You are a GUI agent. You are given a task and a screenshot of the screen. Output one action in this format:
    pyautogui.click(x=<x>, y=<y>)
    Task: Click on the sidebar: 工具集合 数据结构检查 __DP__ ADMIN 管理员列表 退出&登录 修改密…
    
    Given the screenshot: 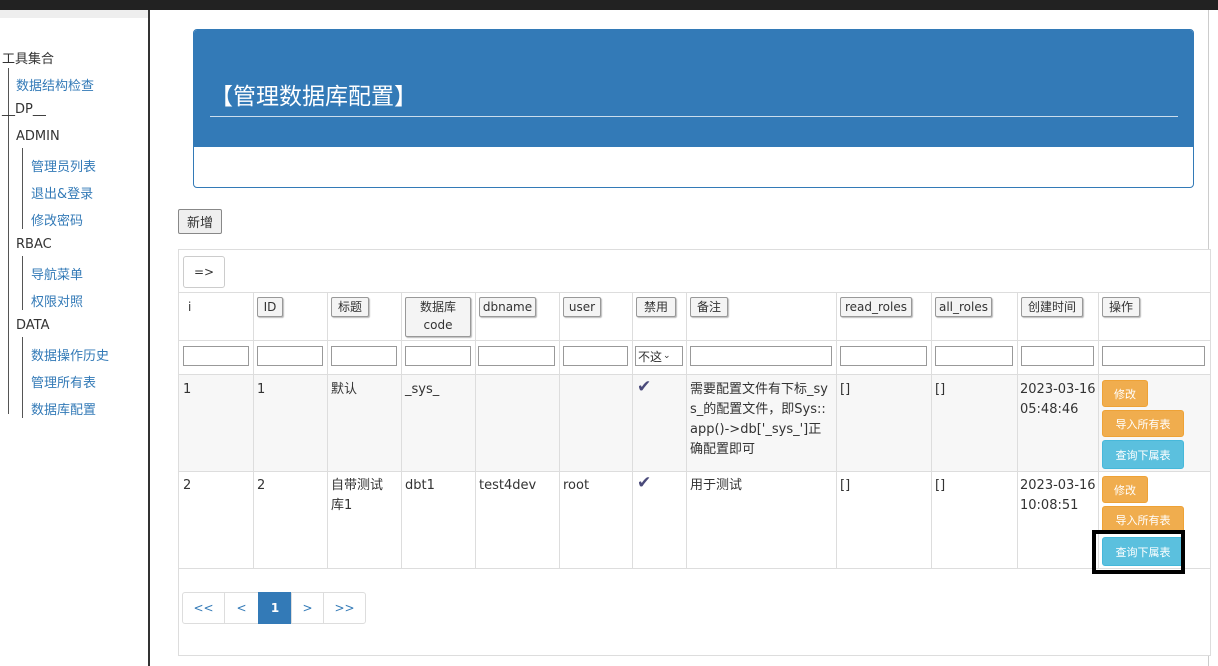 What is the action you would take?
    pyautogui.click(x=74, y=342)
    